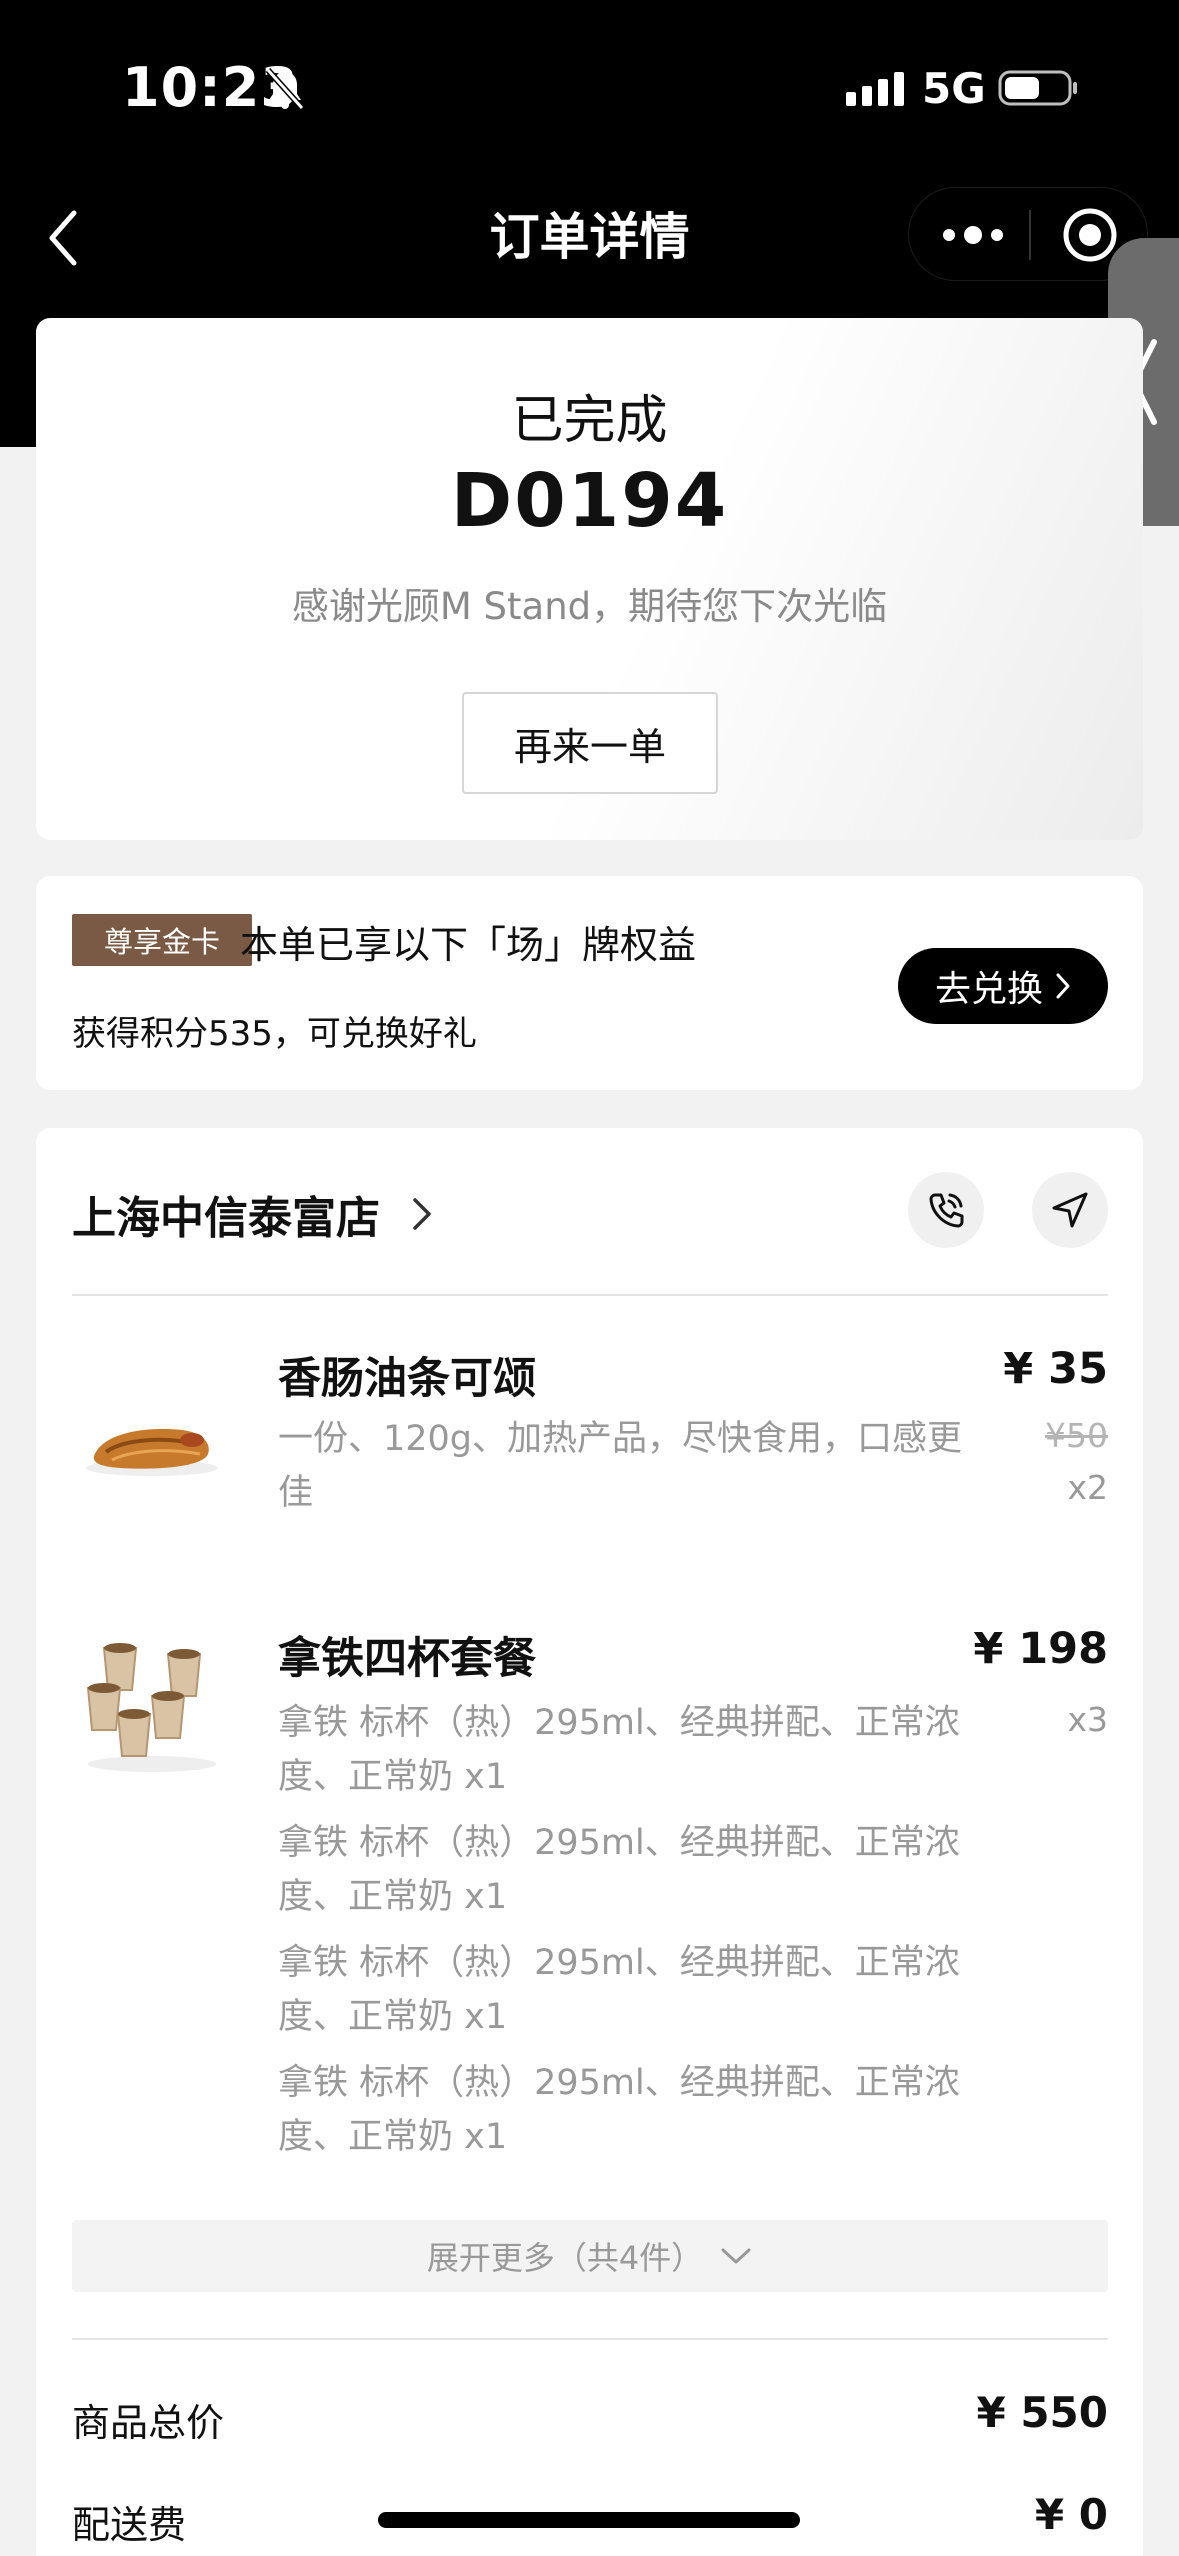  What do you see at coordinates (1071, 2514) in the screenshot?
I see `delivery-fee-value: ¥ 0` at bounding box center [1071, 2514].